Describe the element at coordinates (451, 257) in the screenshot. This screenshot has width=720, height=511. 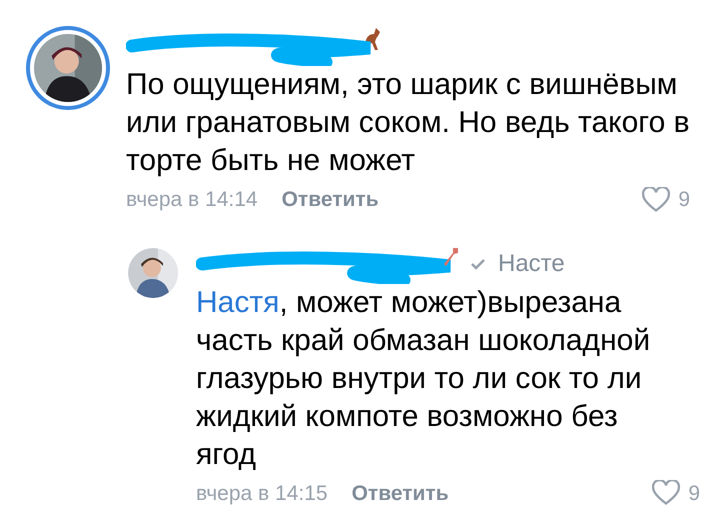
I see `guitar-icon` at that location.